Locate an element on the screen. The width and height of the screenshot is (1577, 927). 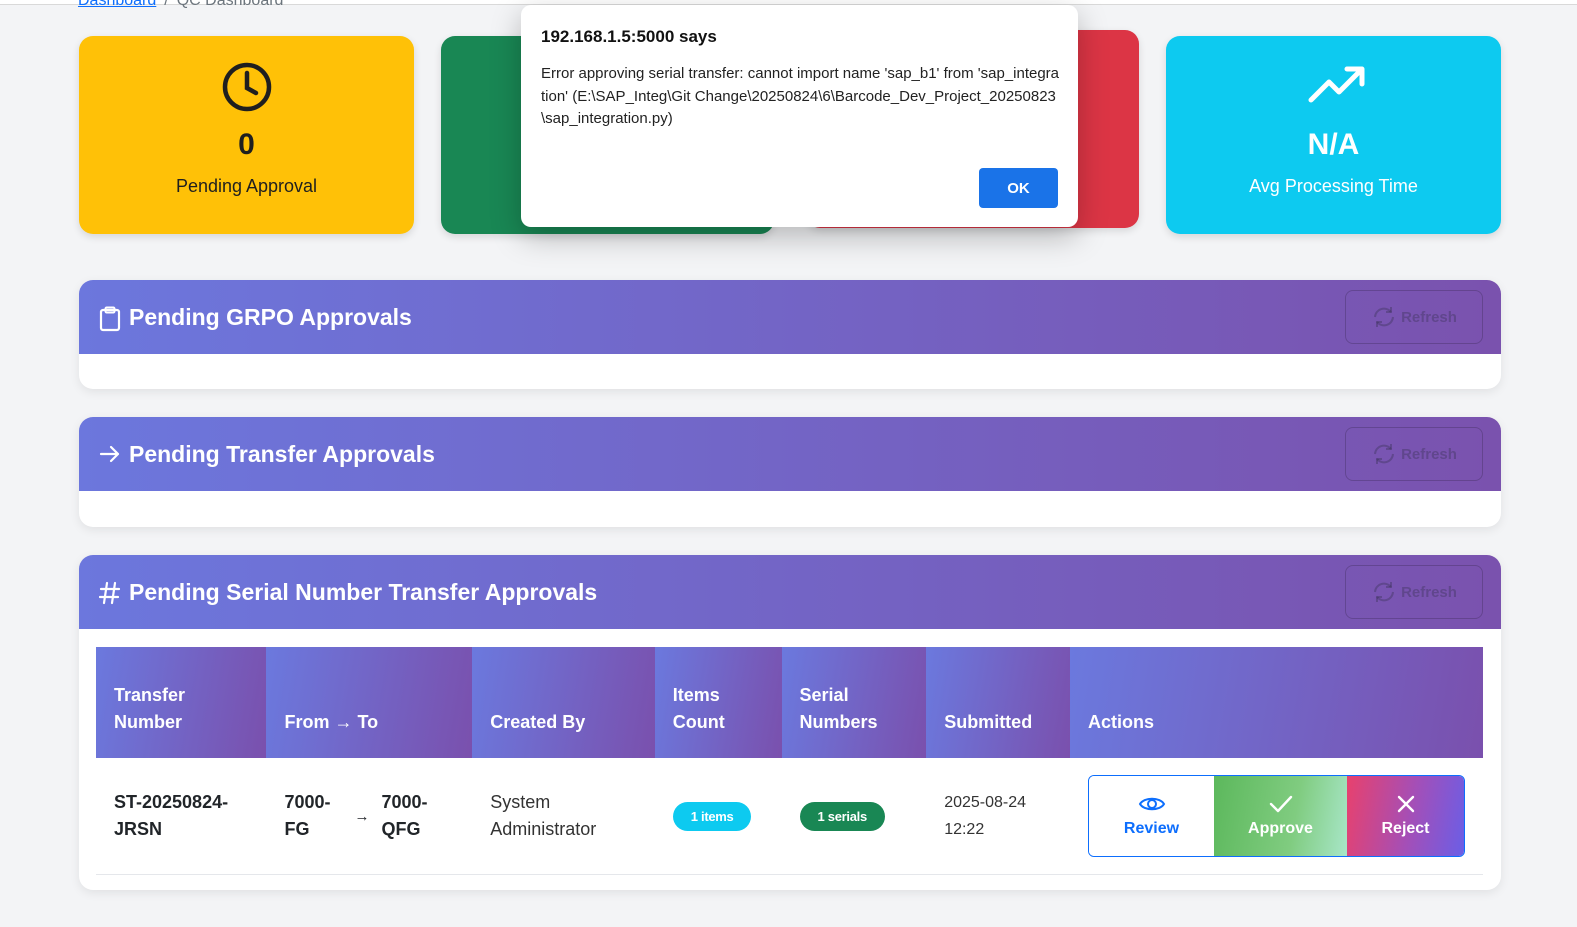
ok-button: OK is located at coordinates (1018, 188).